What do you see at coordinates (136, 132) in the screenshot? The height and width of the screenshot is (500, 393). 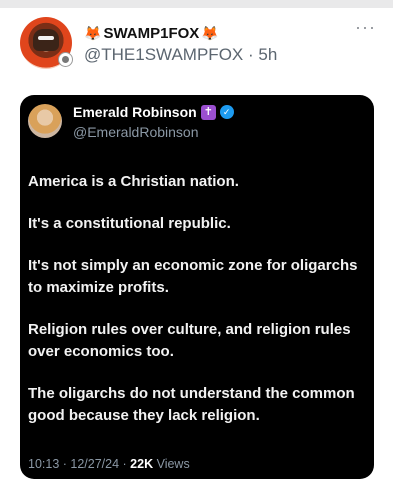 I see `quoted-author-handle: @EmeraldRobinson` at bounding box center [136, 132].